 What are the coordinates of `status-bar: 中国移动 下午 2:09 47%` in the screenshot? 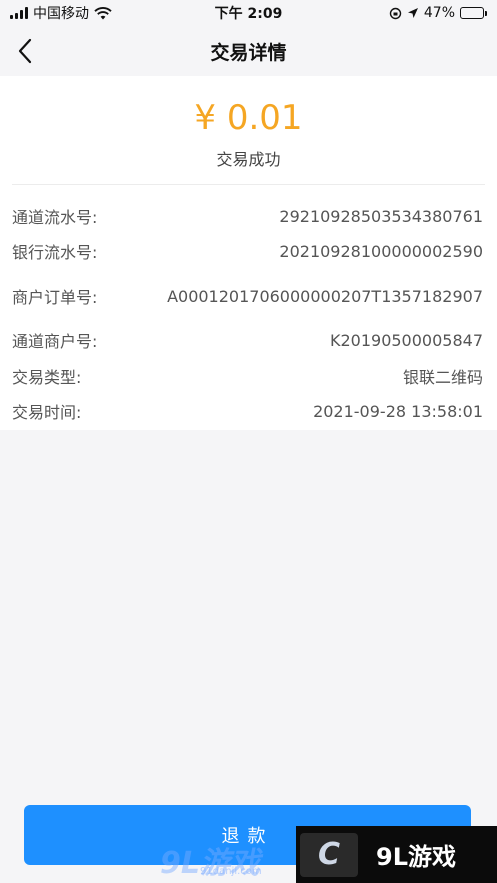 It's located at (248, 13).